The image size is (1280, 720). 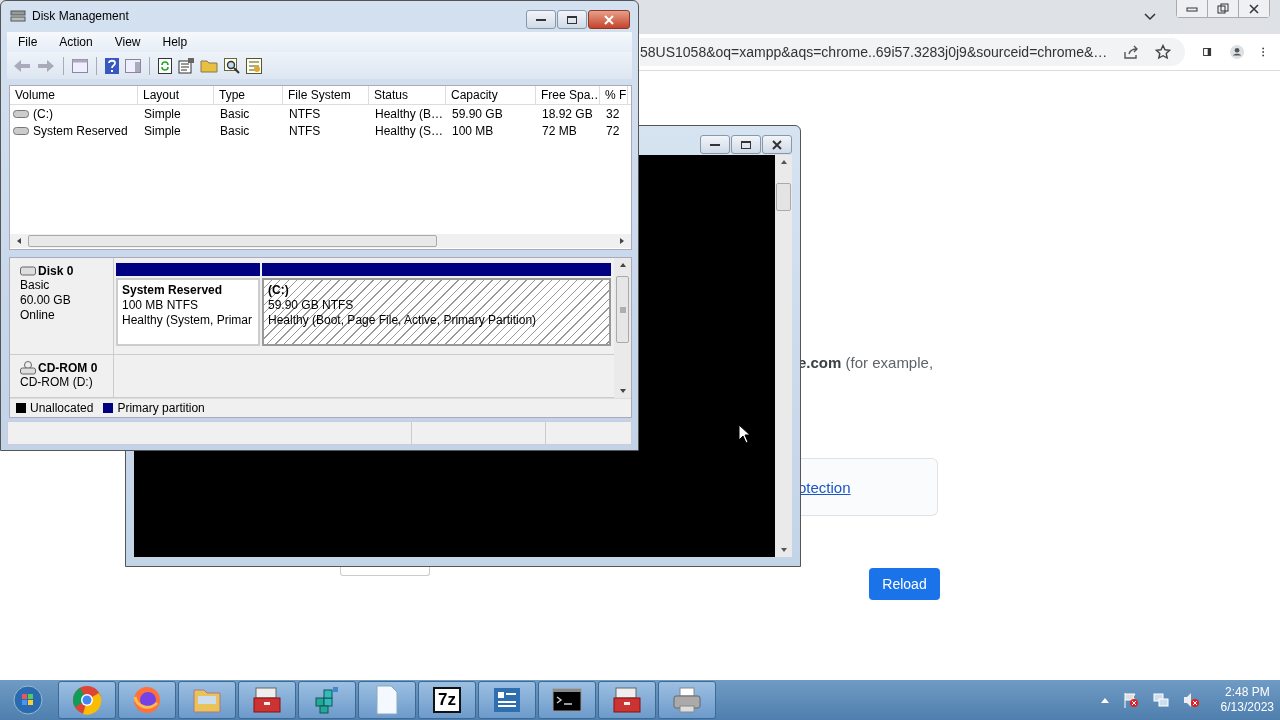 What do you see at coordinates (28, 700) in the screenshot?
I see `windows-logo-icon` at bounding box center [28, 700].